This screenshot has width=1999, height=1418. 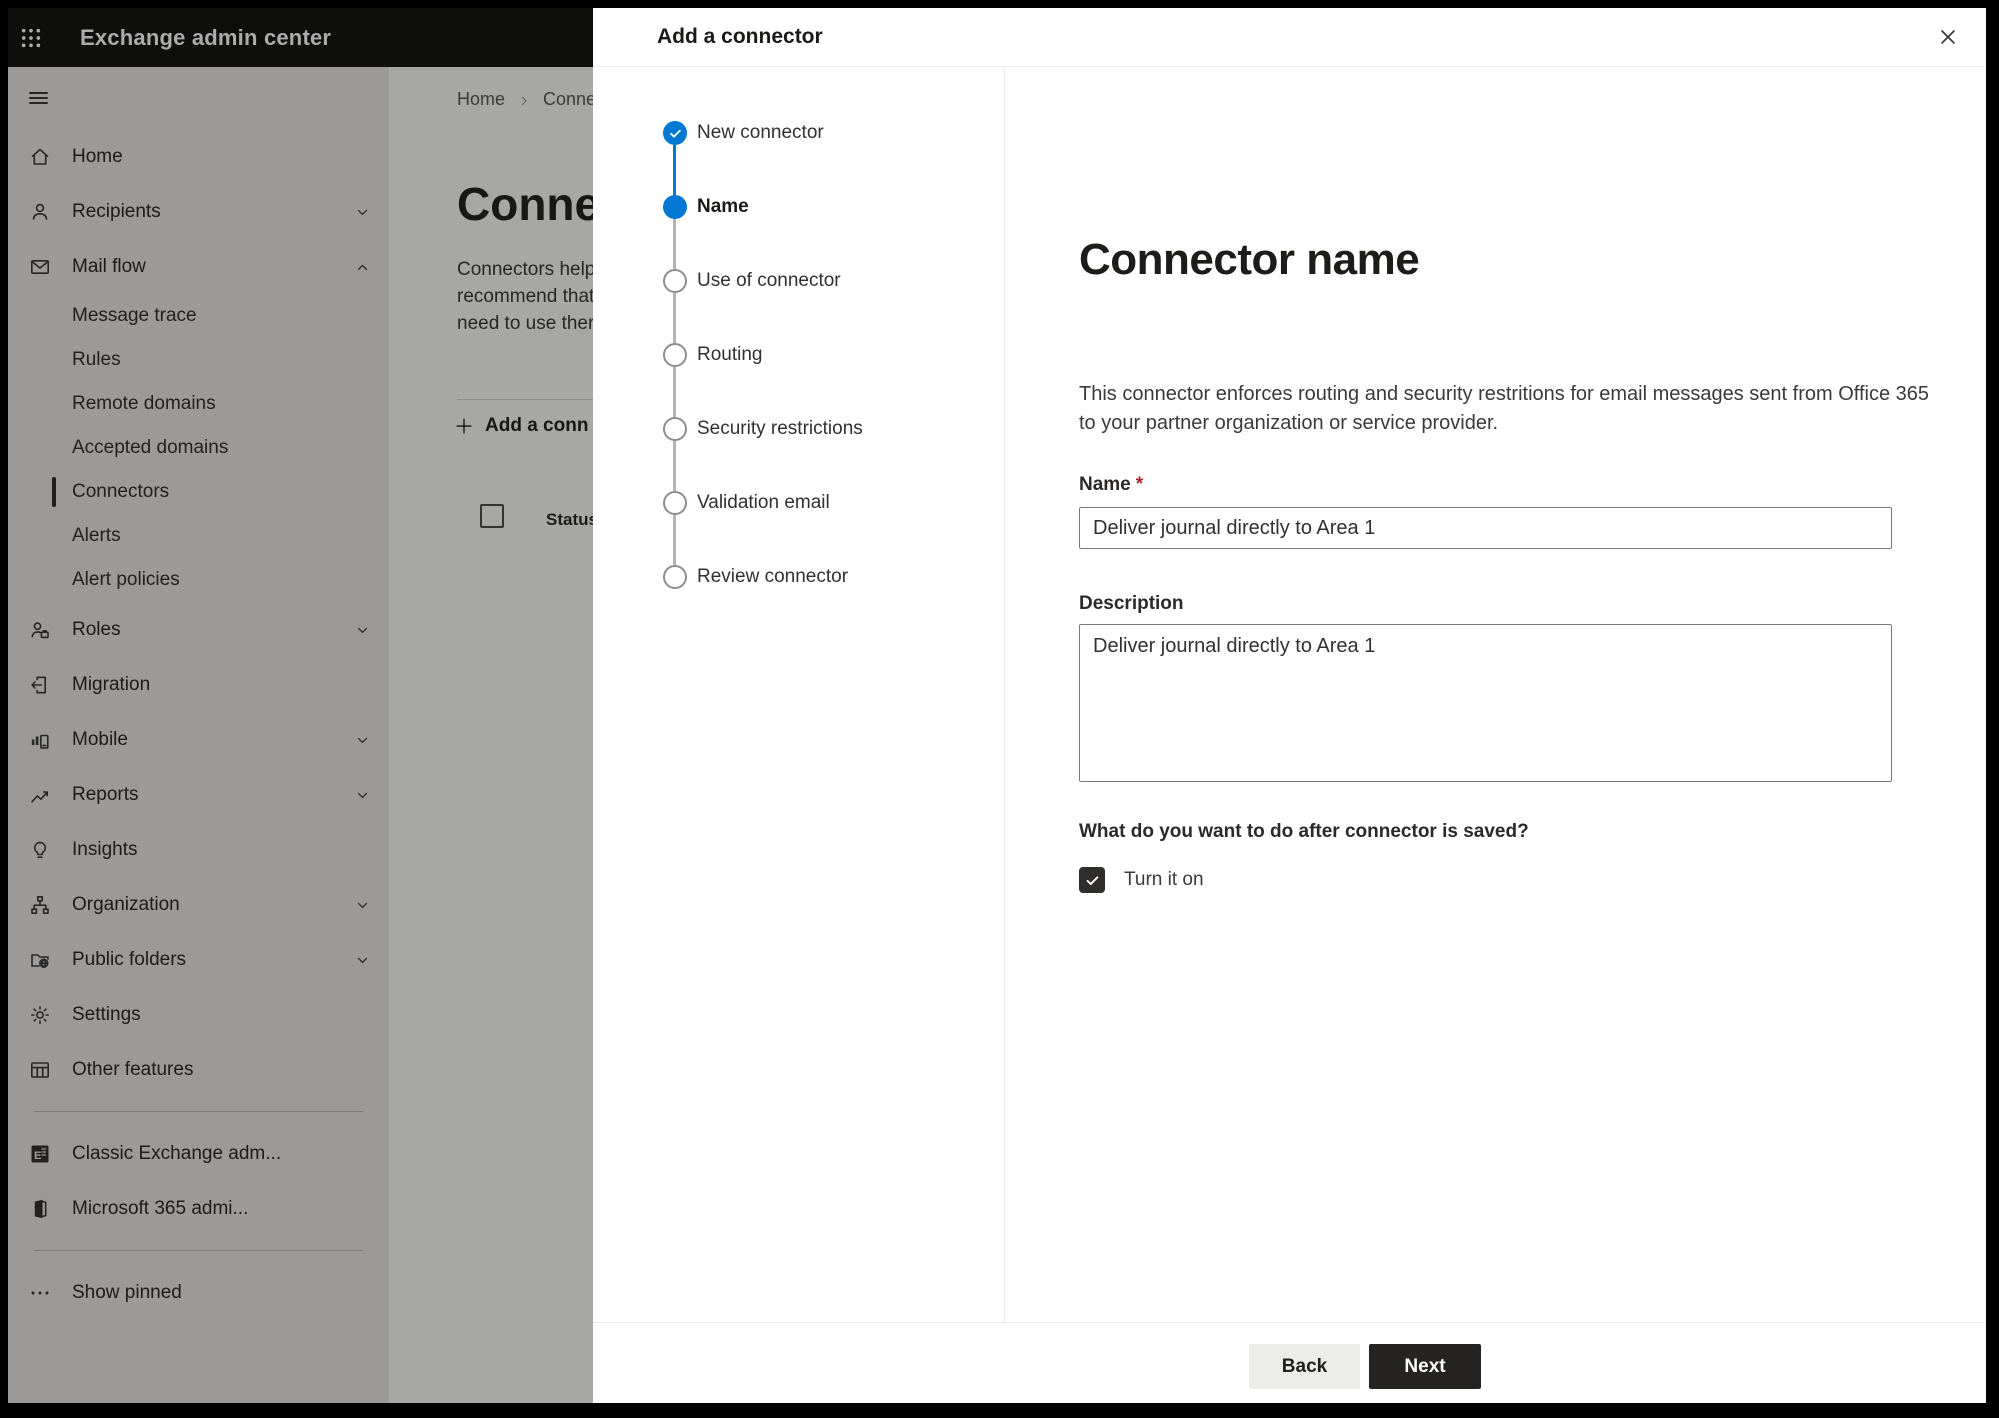 I want to click on turn-it-on-label: Turn it on, so click(x=1164, y=879).